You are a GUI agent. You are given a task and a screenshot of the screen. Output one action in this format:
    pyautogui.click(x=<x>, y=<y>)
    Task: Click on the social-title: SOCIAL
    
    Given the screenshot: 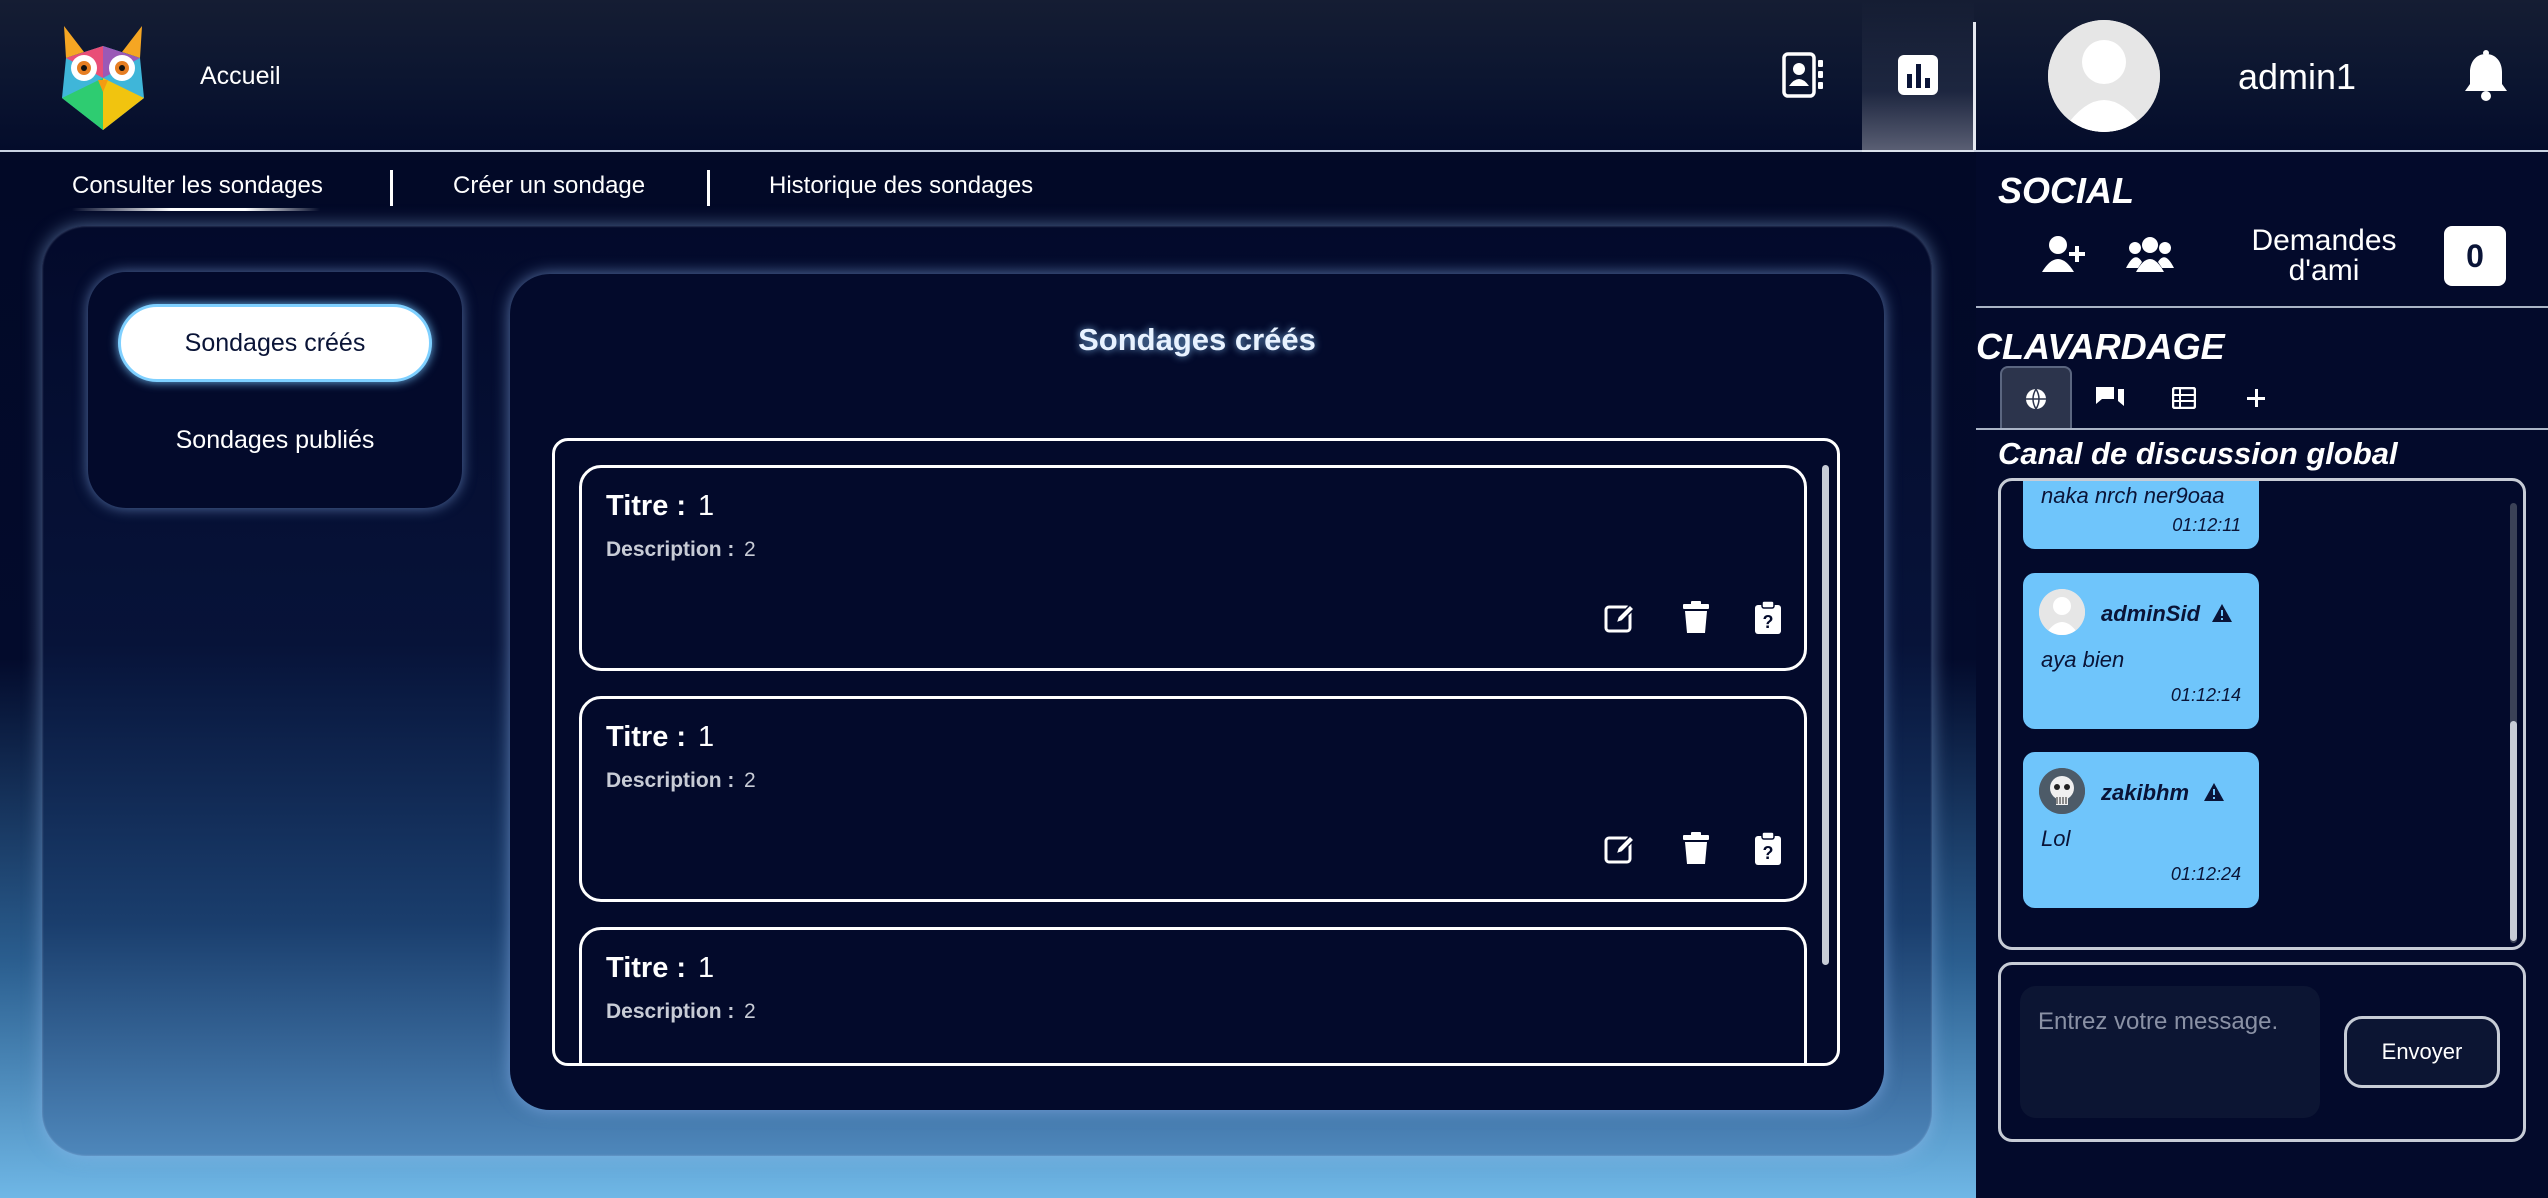 What is the action you would take?
    pyautogui.click(x=2066, y=190)
    